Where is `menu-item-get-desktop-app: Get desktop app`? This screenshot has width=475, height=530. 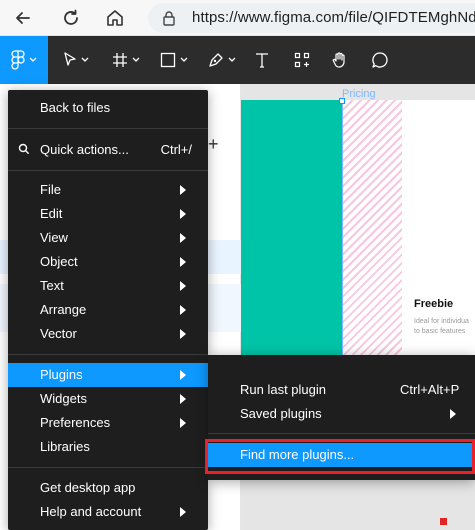 menu-item-get-desktop-app: Get desktop app is located at coordinates (108, 488).